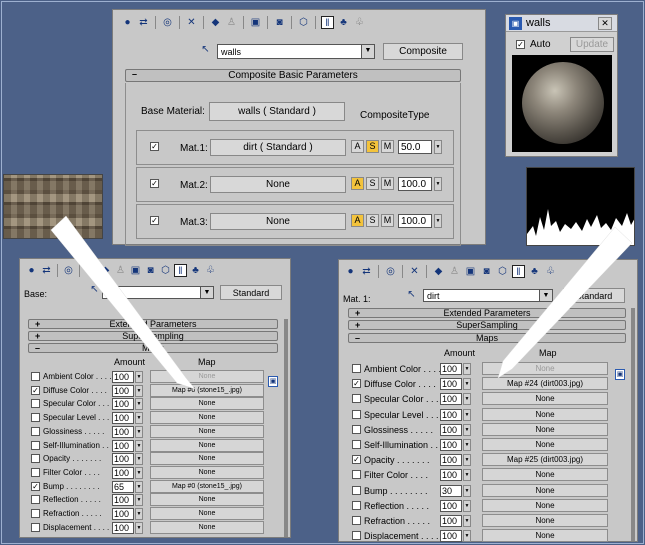  Describe the element at coordinates (278, 147) in the screenshot. I see `mat-1-material-button: dirt ( Standard )` at that location.